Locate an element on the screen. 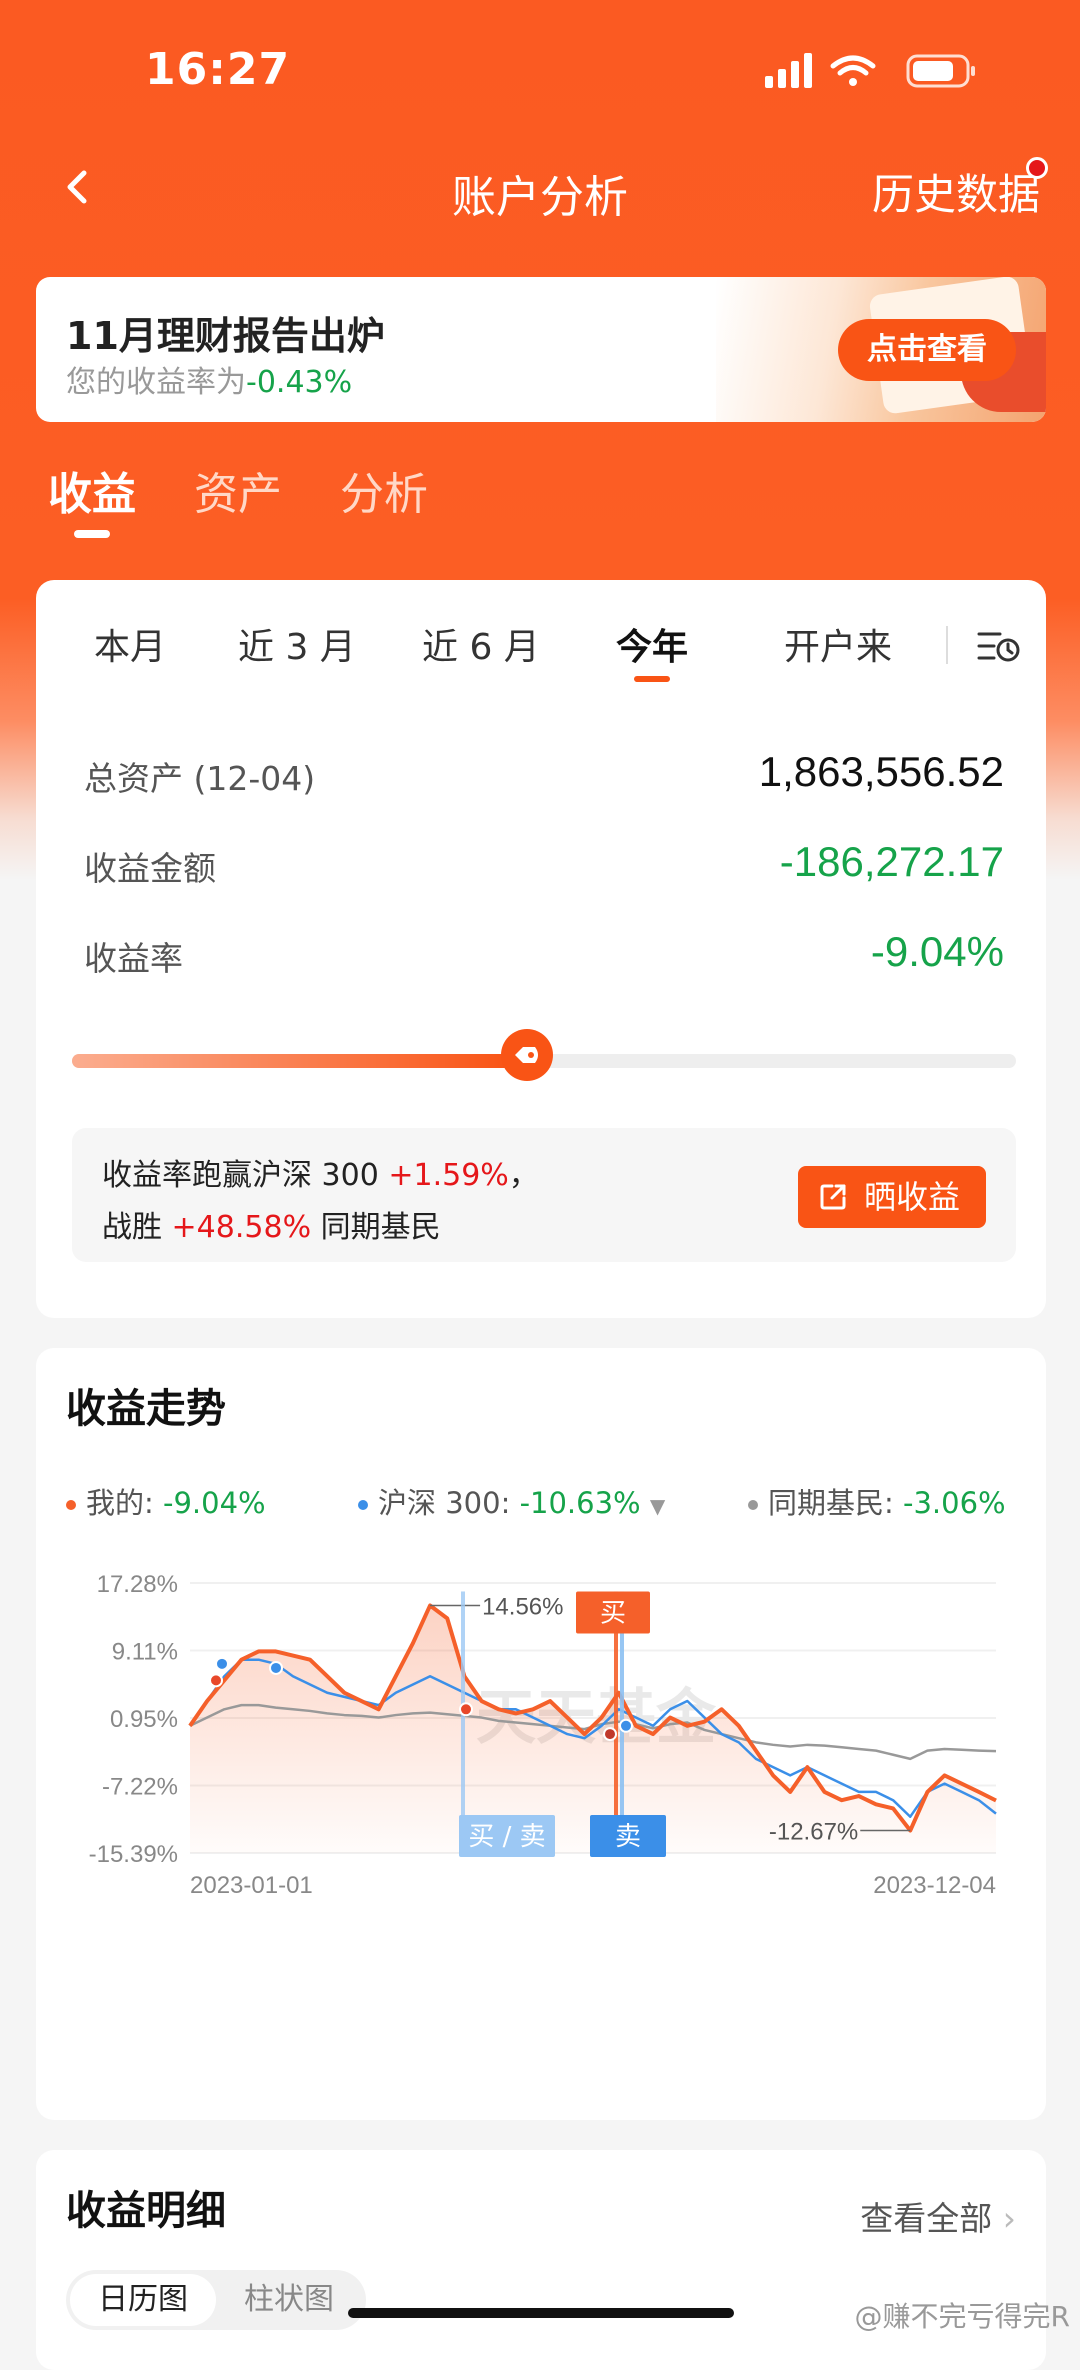 Image resolution: width=1080 pixels, height=2370 pixels. comparison-line-2: 战胜 +48.58% 同期基民 is located at coordinates (271, 1227).